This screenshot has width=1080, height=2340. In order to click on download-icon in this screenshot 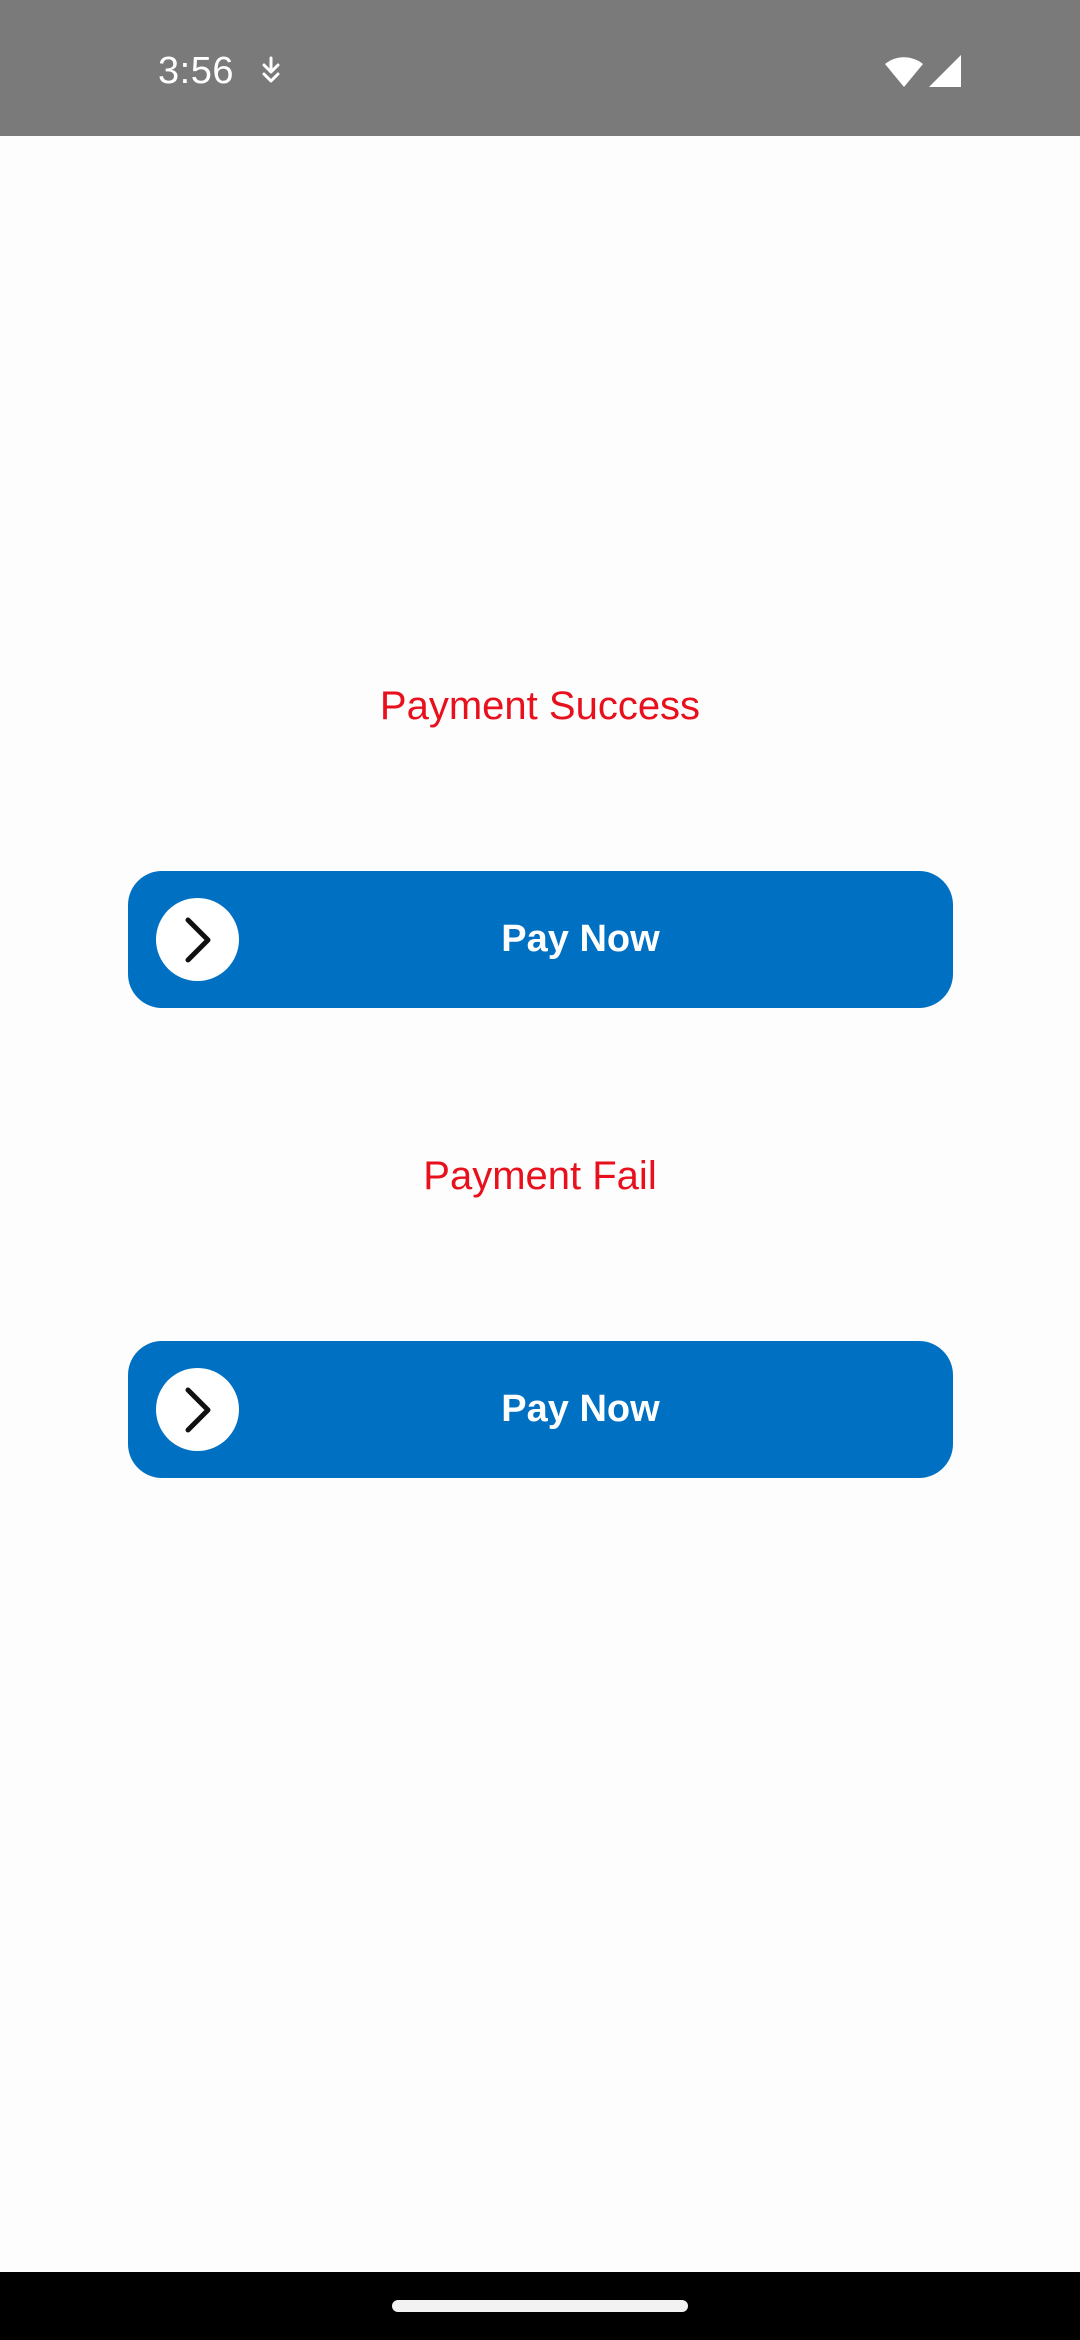, I will do `click(271, 69)`.